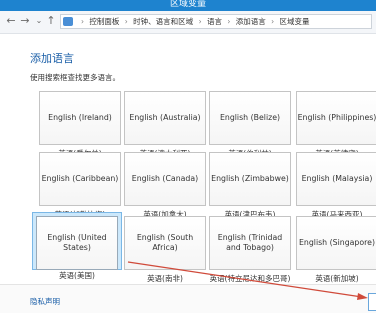  Describe the element at coordinates (245, 279) in the screenshot. I see `arrow-line` at that location.